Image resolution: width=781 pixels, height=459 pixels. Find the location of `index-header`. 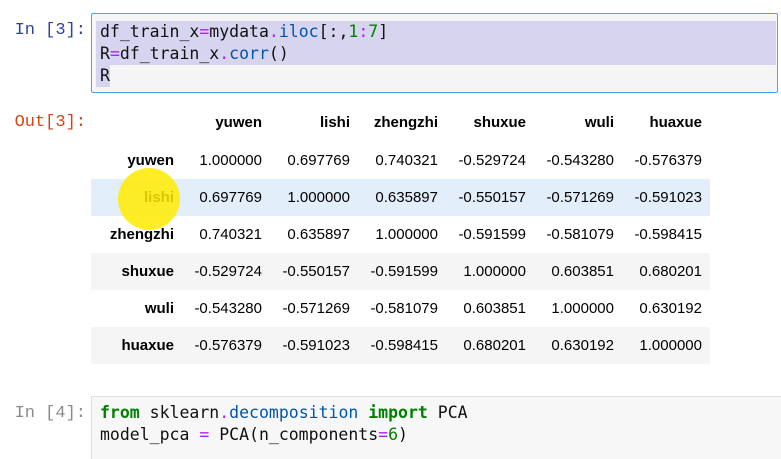

index-header is located at coordinates (136, 122).